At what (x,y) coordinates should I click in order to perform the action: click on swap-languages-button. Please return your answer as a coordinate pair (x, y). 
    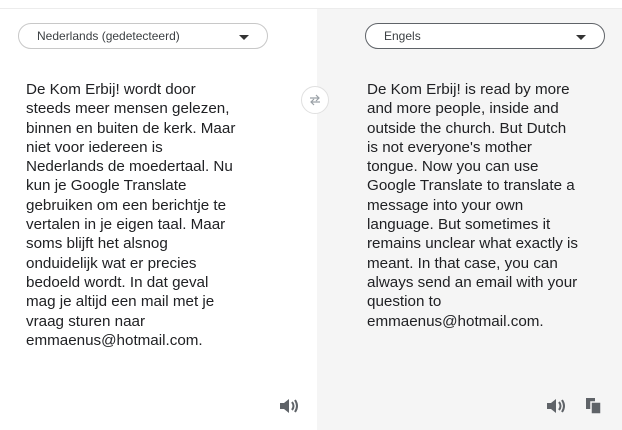
    Looking at the image, I should click on (315, 100).